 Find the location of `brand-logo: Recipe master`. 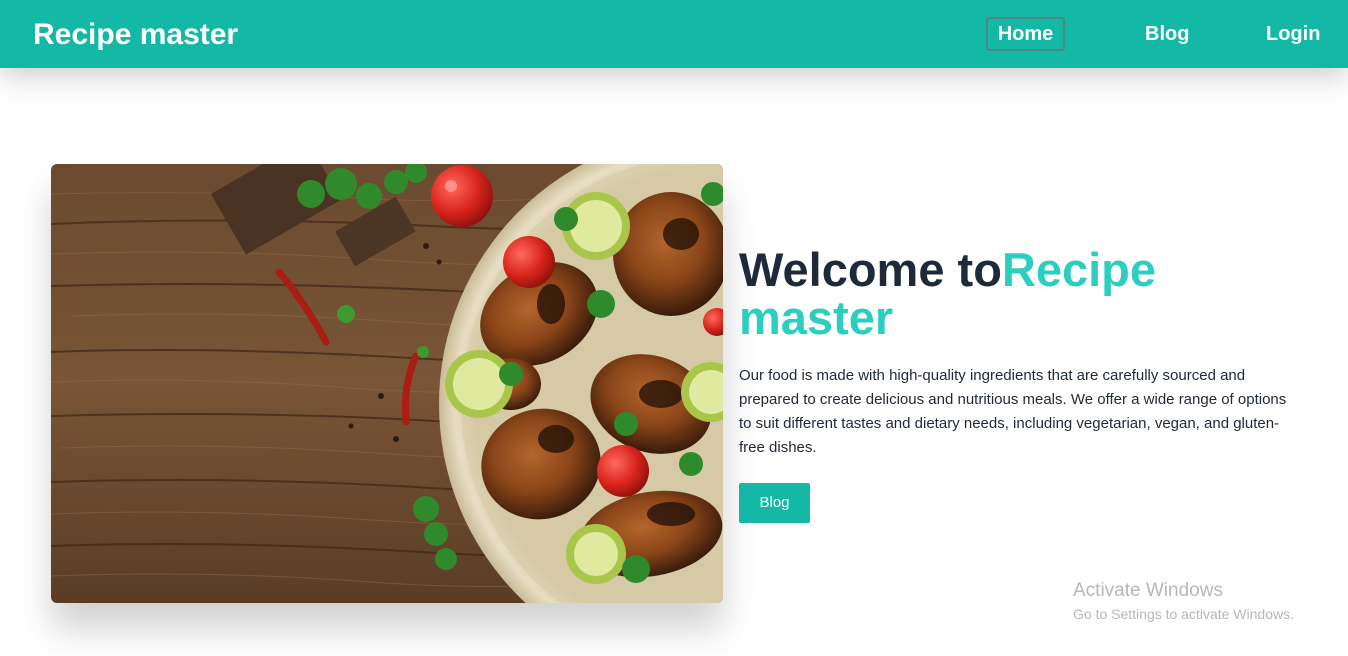

brand-logo: Recipe master is located at coordinates (135, 35).